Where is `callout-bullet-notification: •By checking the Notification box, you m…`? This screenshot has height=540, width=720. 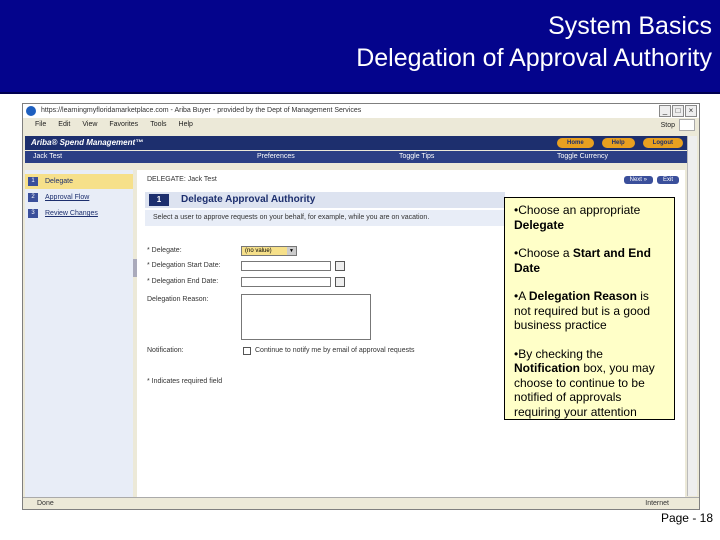 callout-bullet-notification: •By checking the Notification box, you m… is located at coordinates (584, 382).